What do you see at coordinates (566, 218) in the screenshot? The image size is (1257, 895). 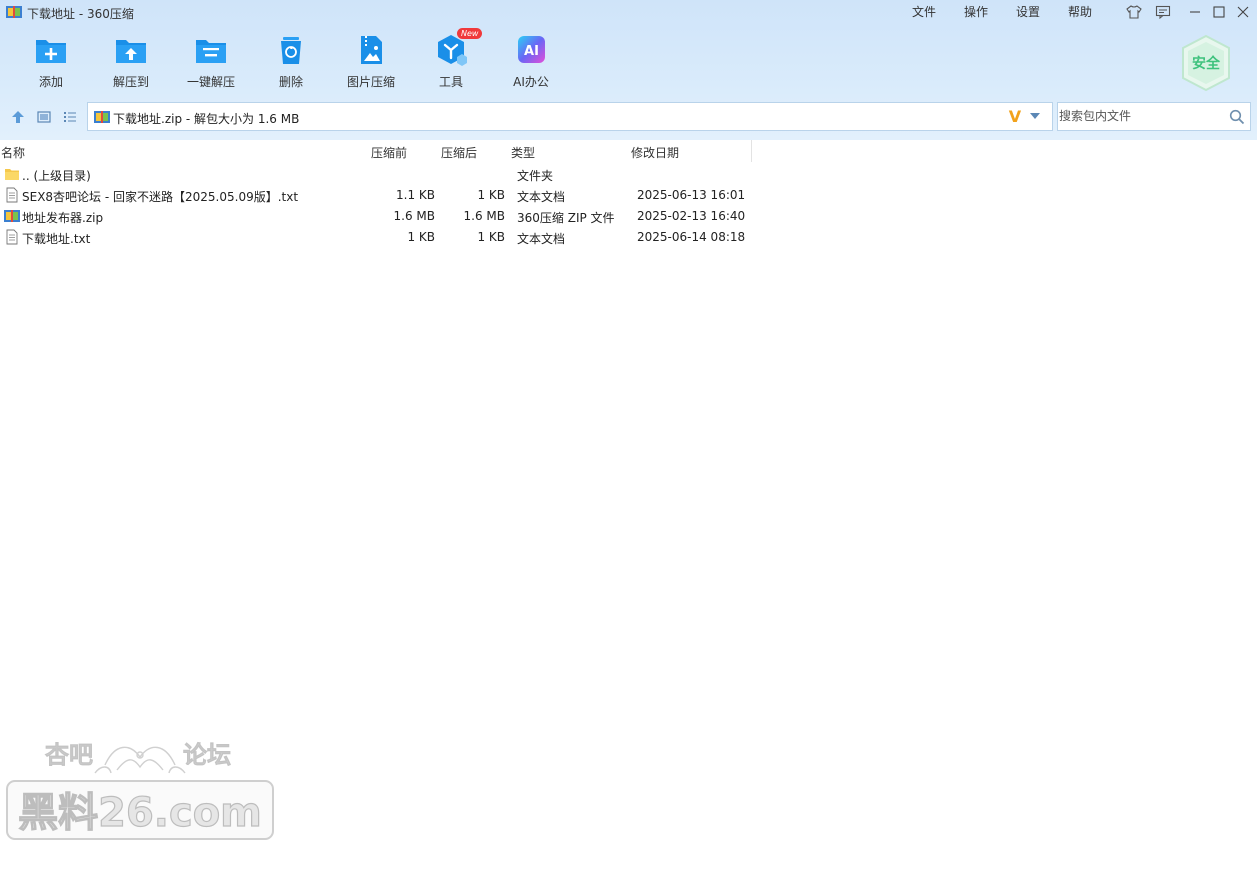 I see `file-type: 360压缩 ZIP 文件` at bounding box center [566, 218].